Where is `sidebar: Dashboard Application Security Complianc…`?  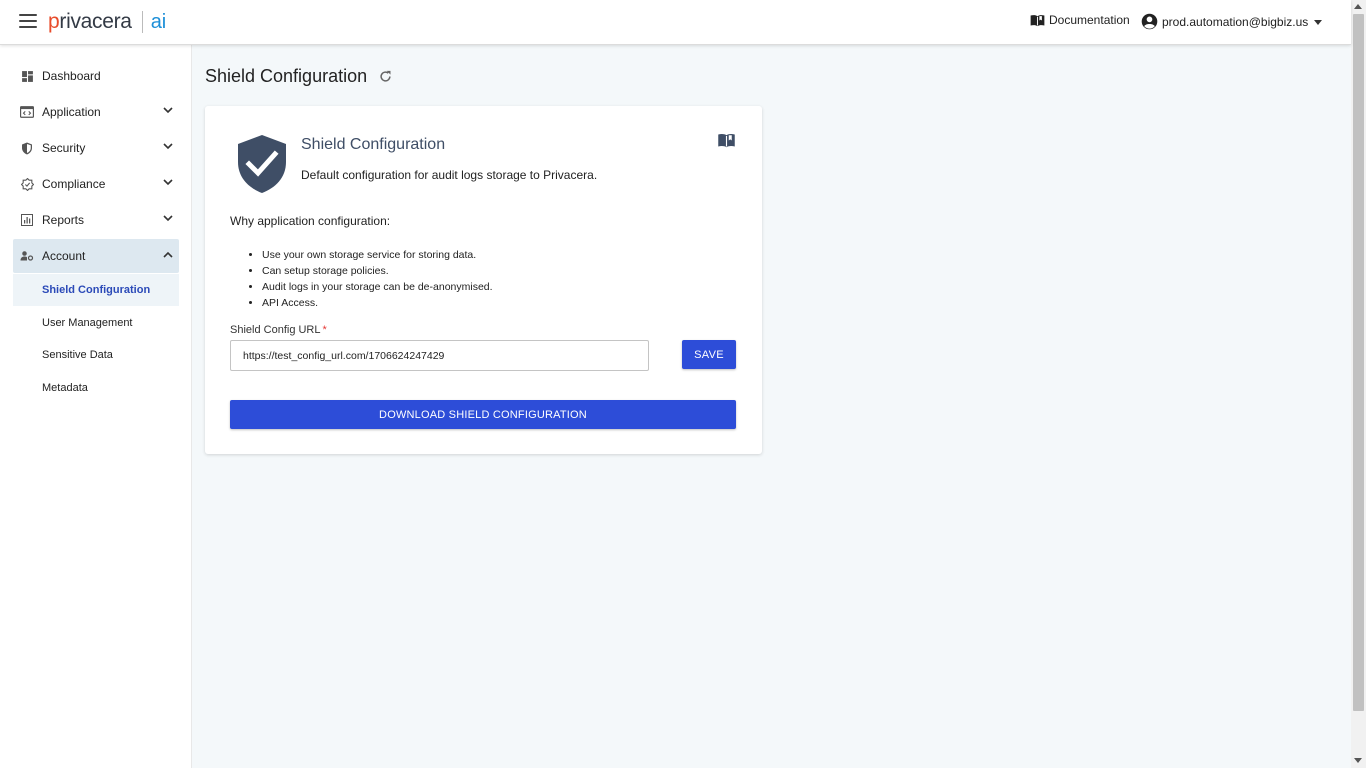 sidebar: Dashboard Application Security Complianc… is located at coordinates (96, 406).